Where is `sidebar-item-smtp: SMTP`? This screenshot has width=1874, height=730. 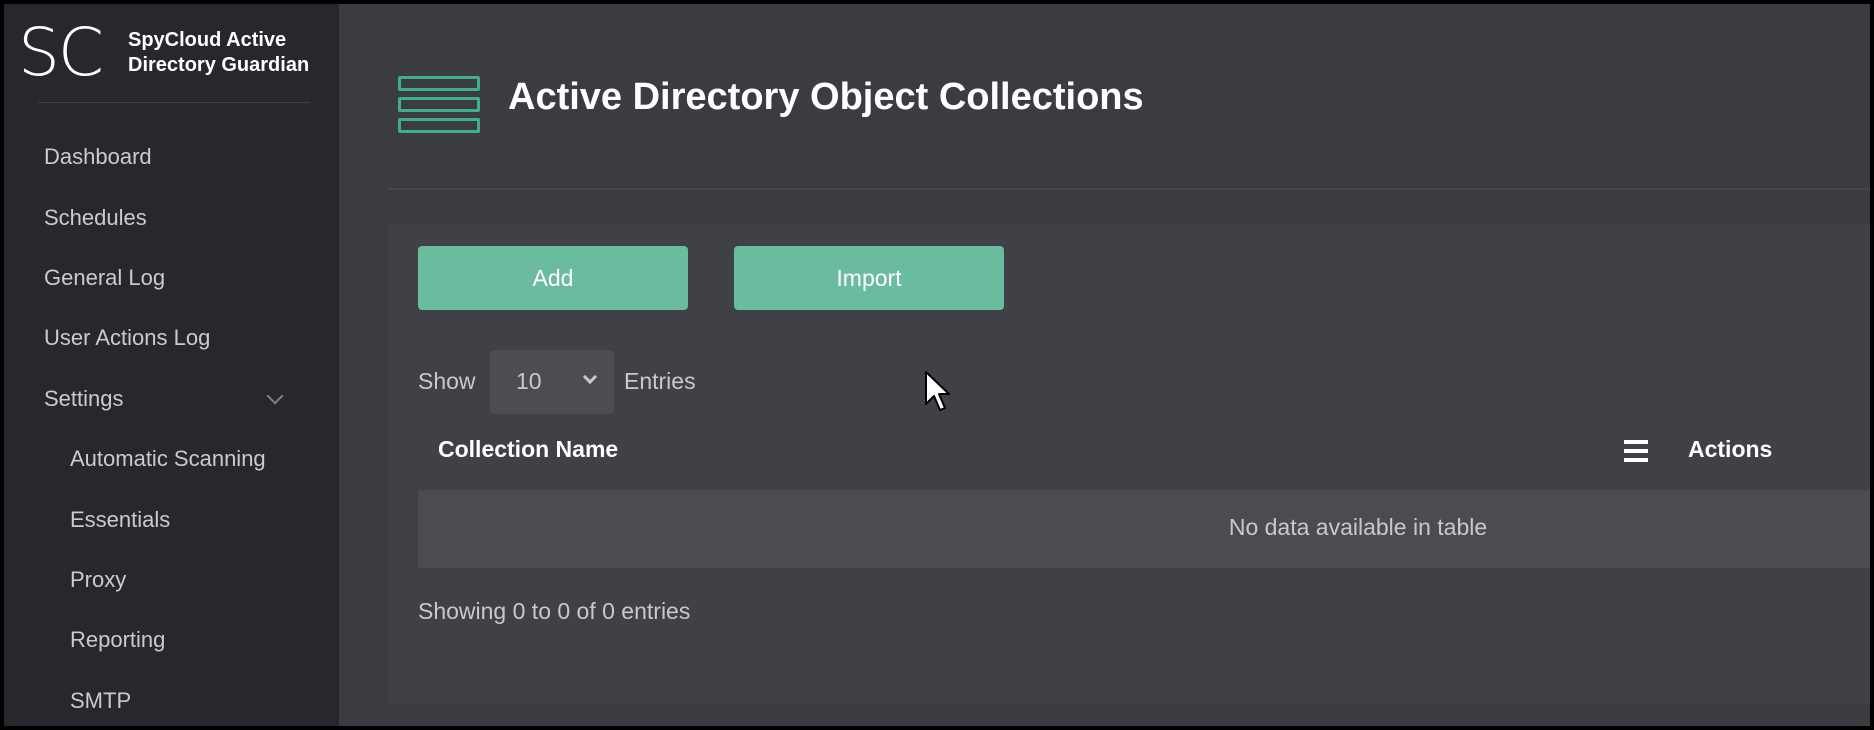 sidebar-item-smtp: SMTP is located at coordinates (100, 701).